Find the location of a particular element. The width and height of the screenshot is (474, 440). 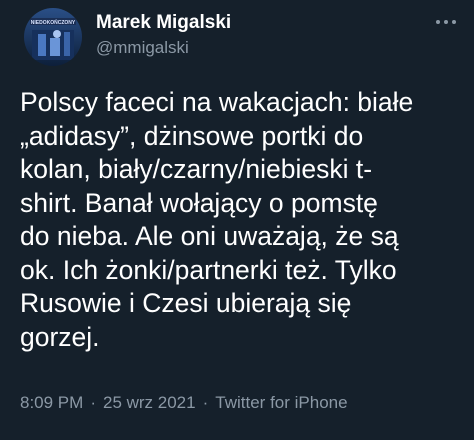

tweet-source: Twitter for iPhone is located at coordinates (281, 403).